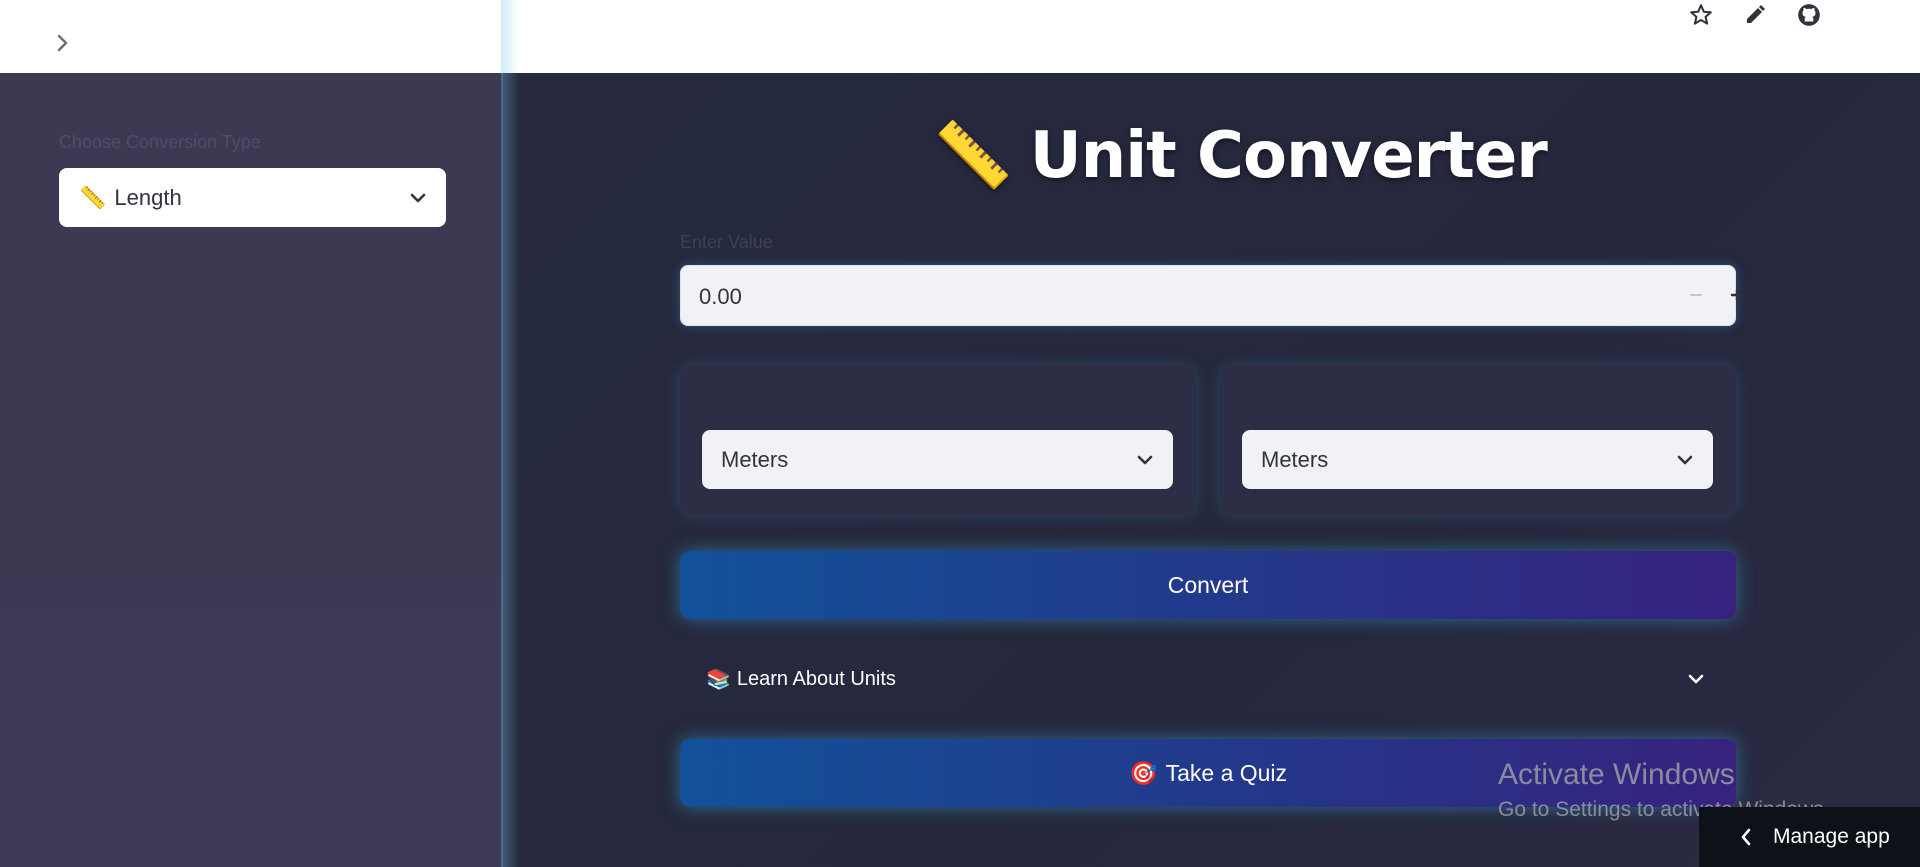  Describe the element at coordinates (726, 242) in the screenshot. I see `enter-value-label: Enter Value` at that location.